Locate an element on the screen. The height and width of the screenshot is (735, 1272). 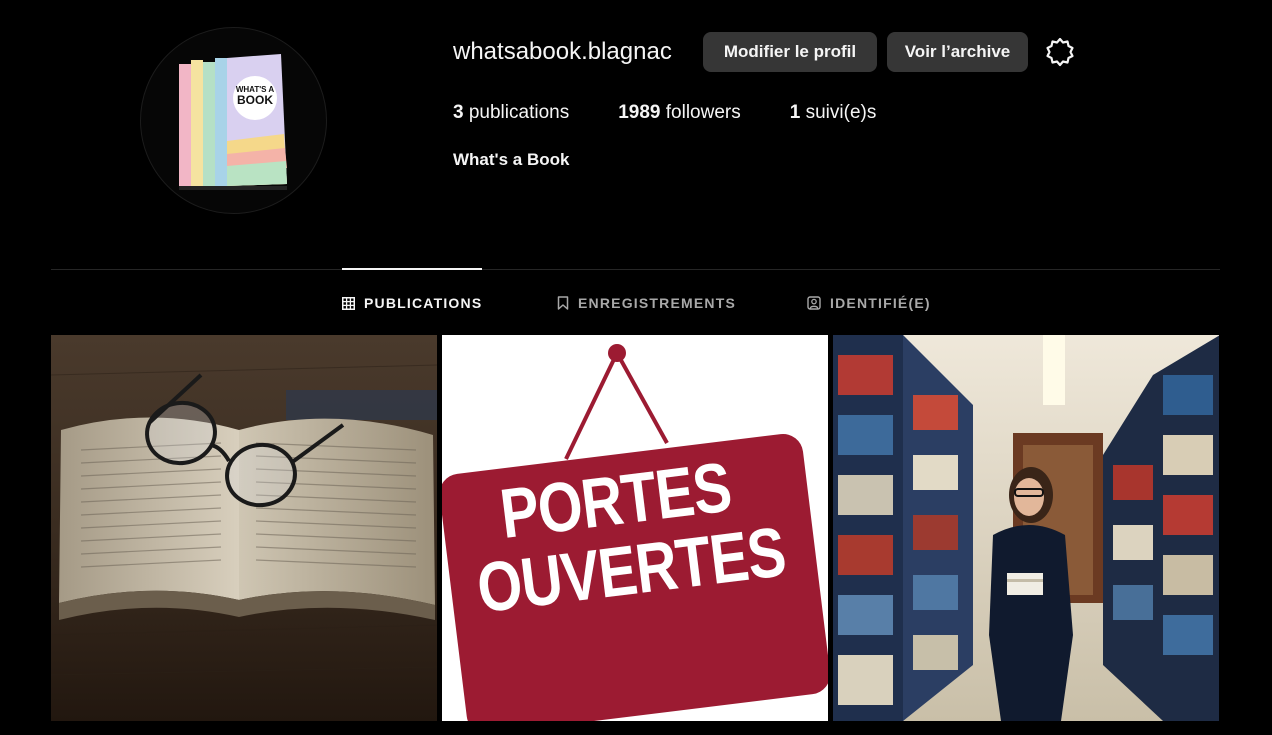
profile-full-name: What's a Book is located at coordinates (511, 159).